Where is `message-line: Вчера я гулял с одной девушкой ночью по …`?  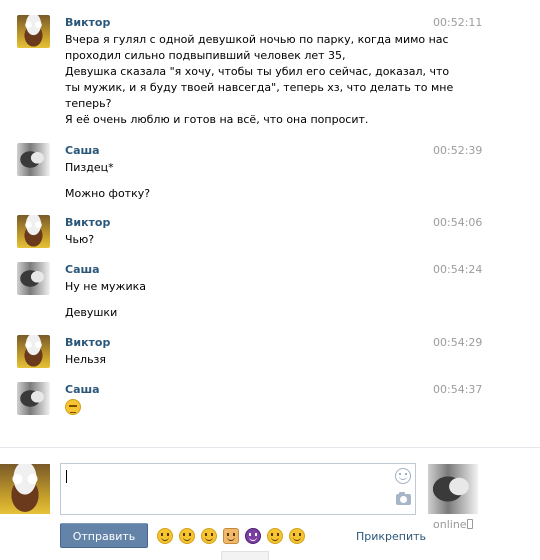 message-line: Вчера я гулял с одной девушкой ночью по … is located at coordinates (257, 39).